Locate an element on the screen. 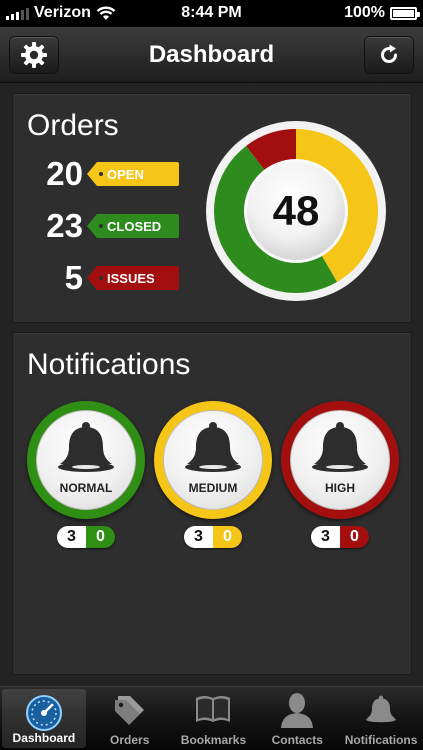 Image resolution: width=423 pixels, height=750 pixels. battery-icon is located at coordinates (405, 13).